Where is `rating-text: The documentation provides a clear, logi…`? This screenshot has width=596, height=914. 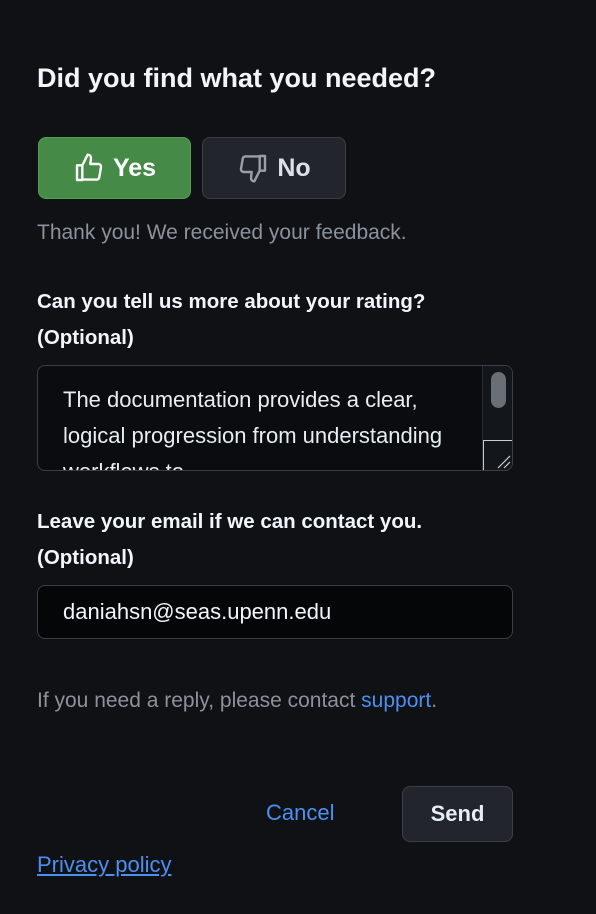
rating-text: The documentation provides a clear, logi… is located at coordinates (253, 428).